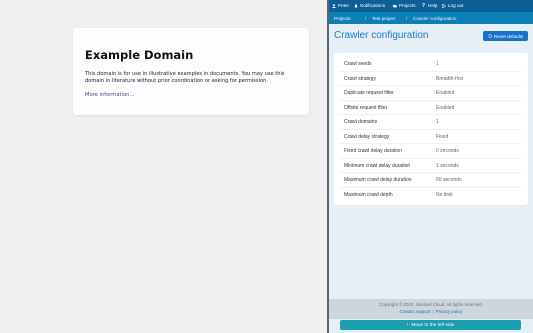 The width and height of the screenshot is (533, 333). Describe the element at coordinates (369, 93) in the screenshot. I see `config-label: Duplicate request filter` at that location.